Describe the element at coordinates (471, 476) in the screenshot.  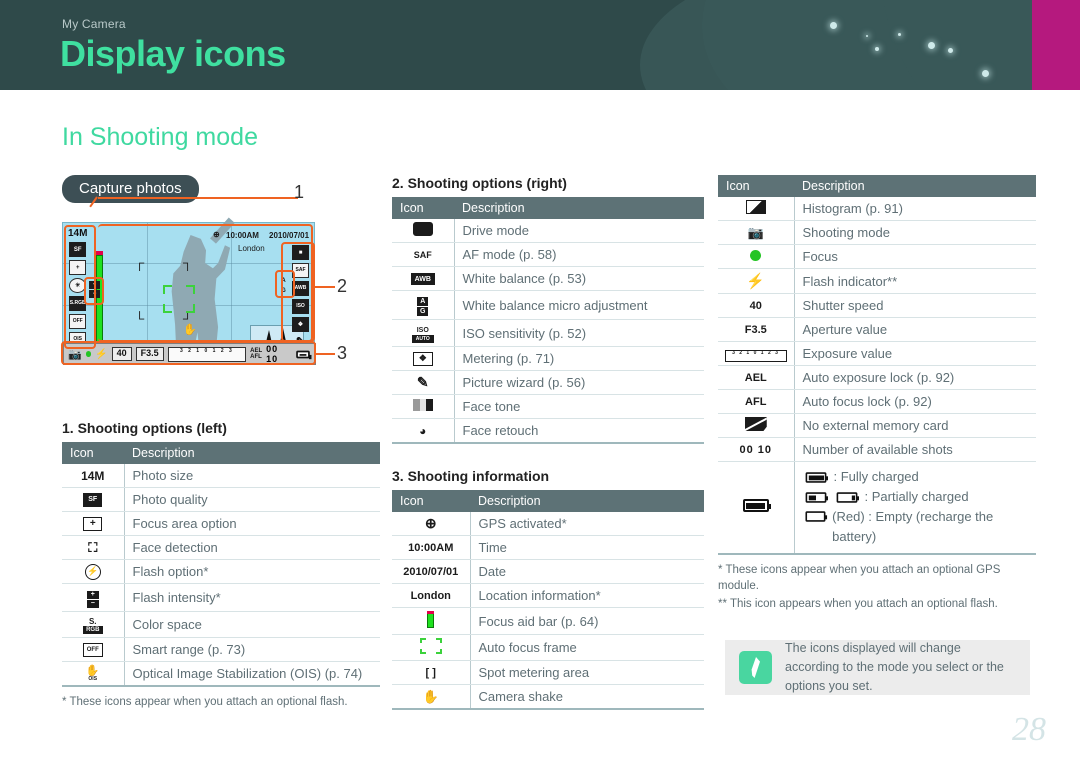
I see `table-title: 3. Shooting information` at that location.